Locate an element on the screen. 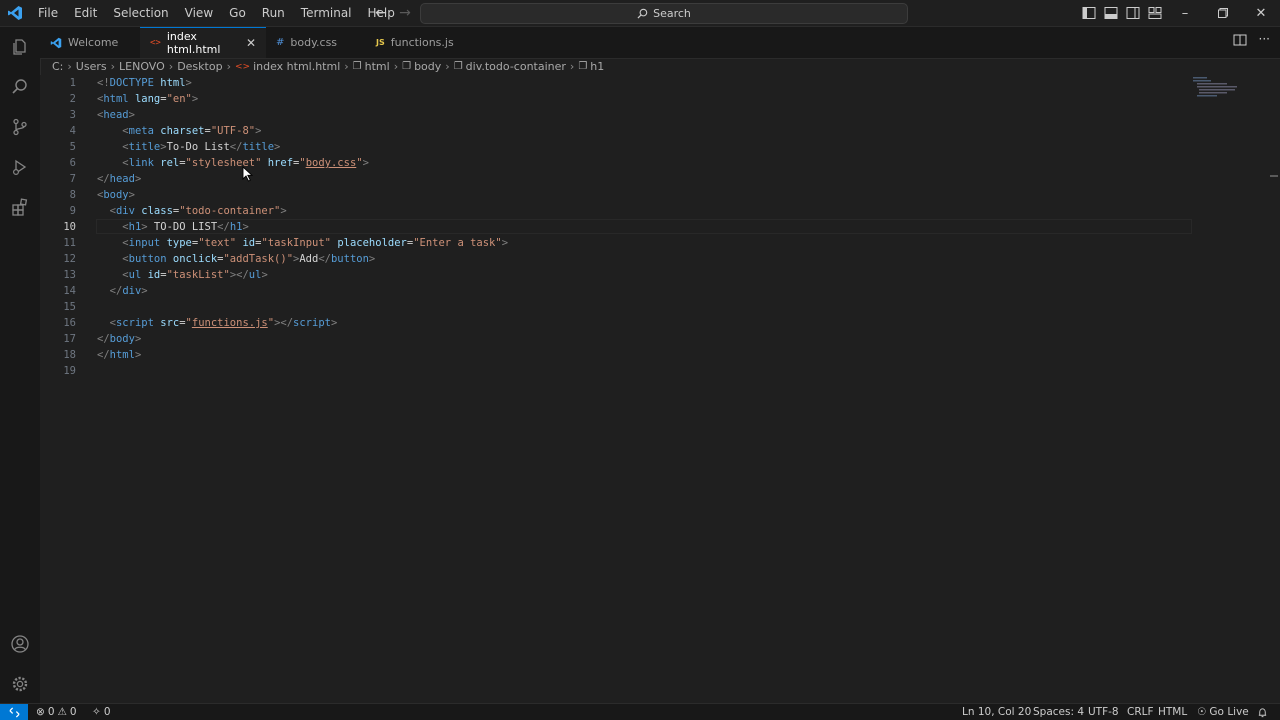  menu-file: File is located at coordinates (48, 13).